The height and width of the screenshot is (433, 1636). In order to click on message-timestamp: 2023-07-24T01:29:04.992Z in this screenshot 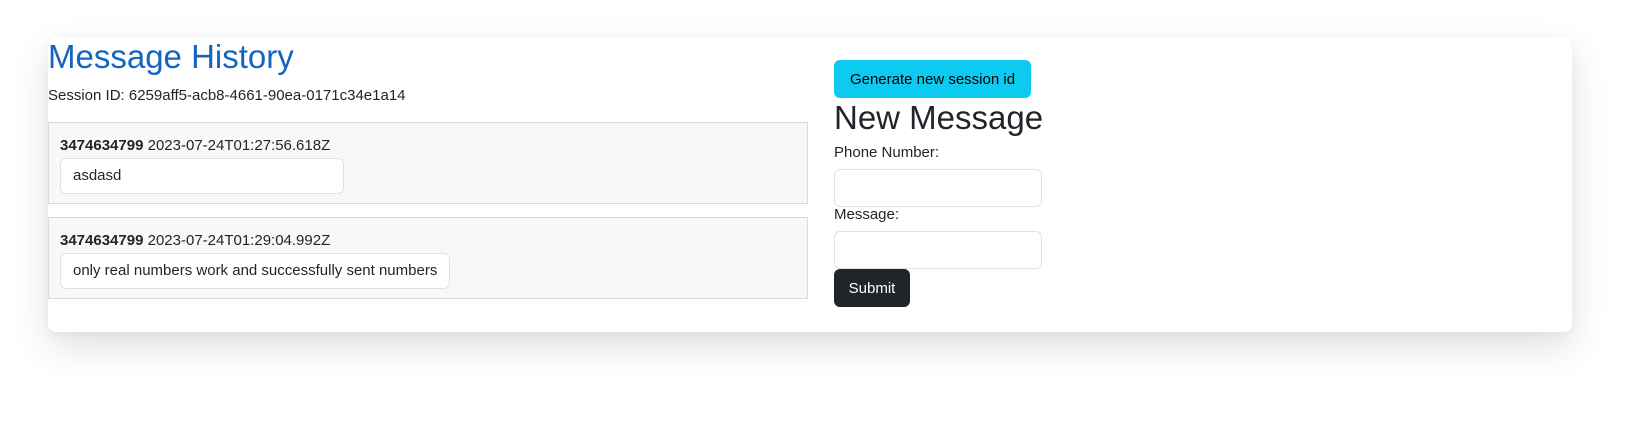, I will do `click(239, 240)`.